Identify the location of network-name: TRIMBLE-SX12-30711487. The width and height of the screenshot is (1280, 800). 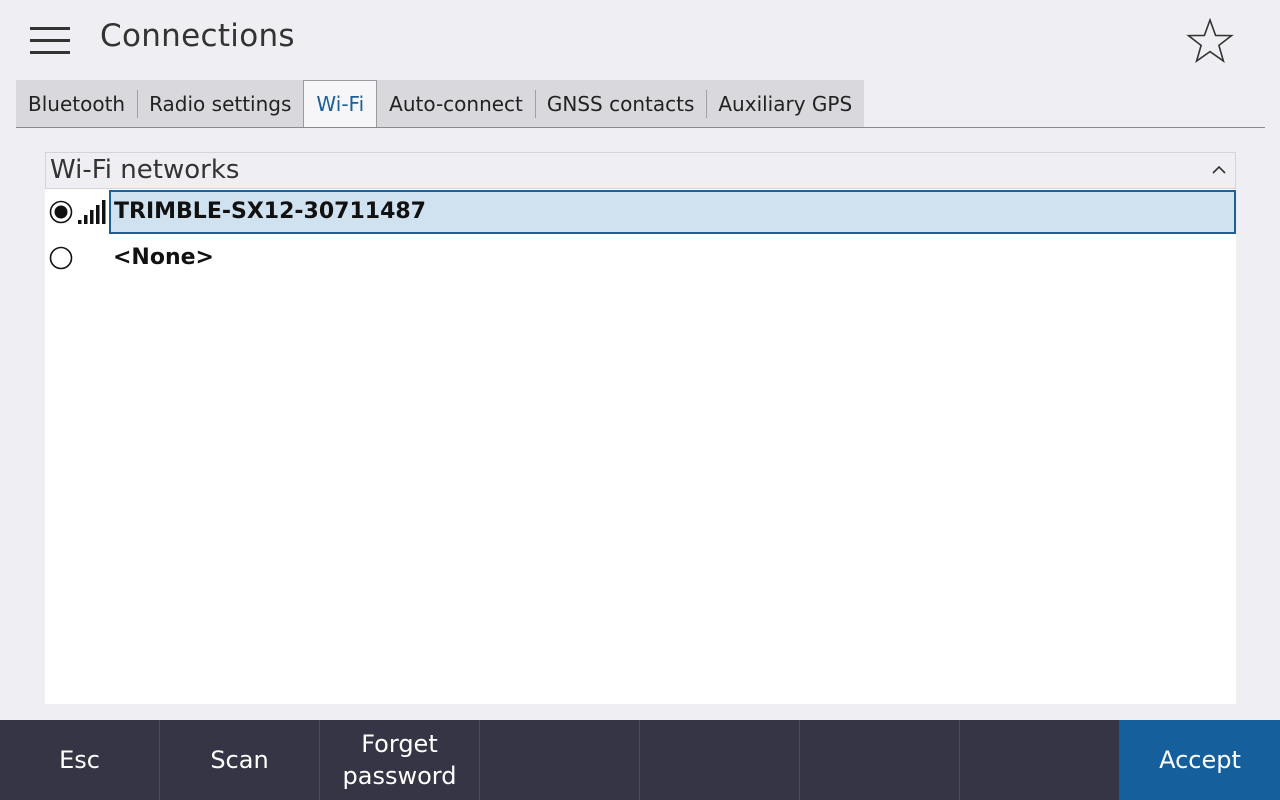
(672, 212).